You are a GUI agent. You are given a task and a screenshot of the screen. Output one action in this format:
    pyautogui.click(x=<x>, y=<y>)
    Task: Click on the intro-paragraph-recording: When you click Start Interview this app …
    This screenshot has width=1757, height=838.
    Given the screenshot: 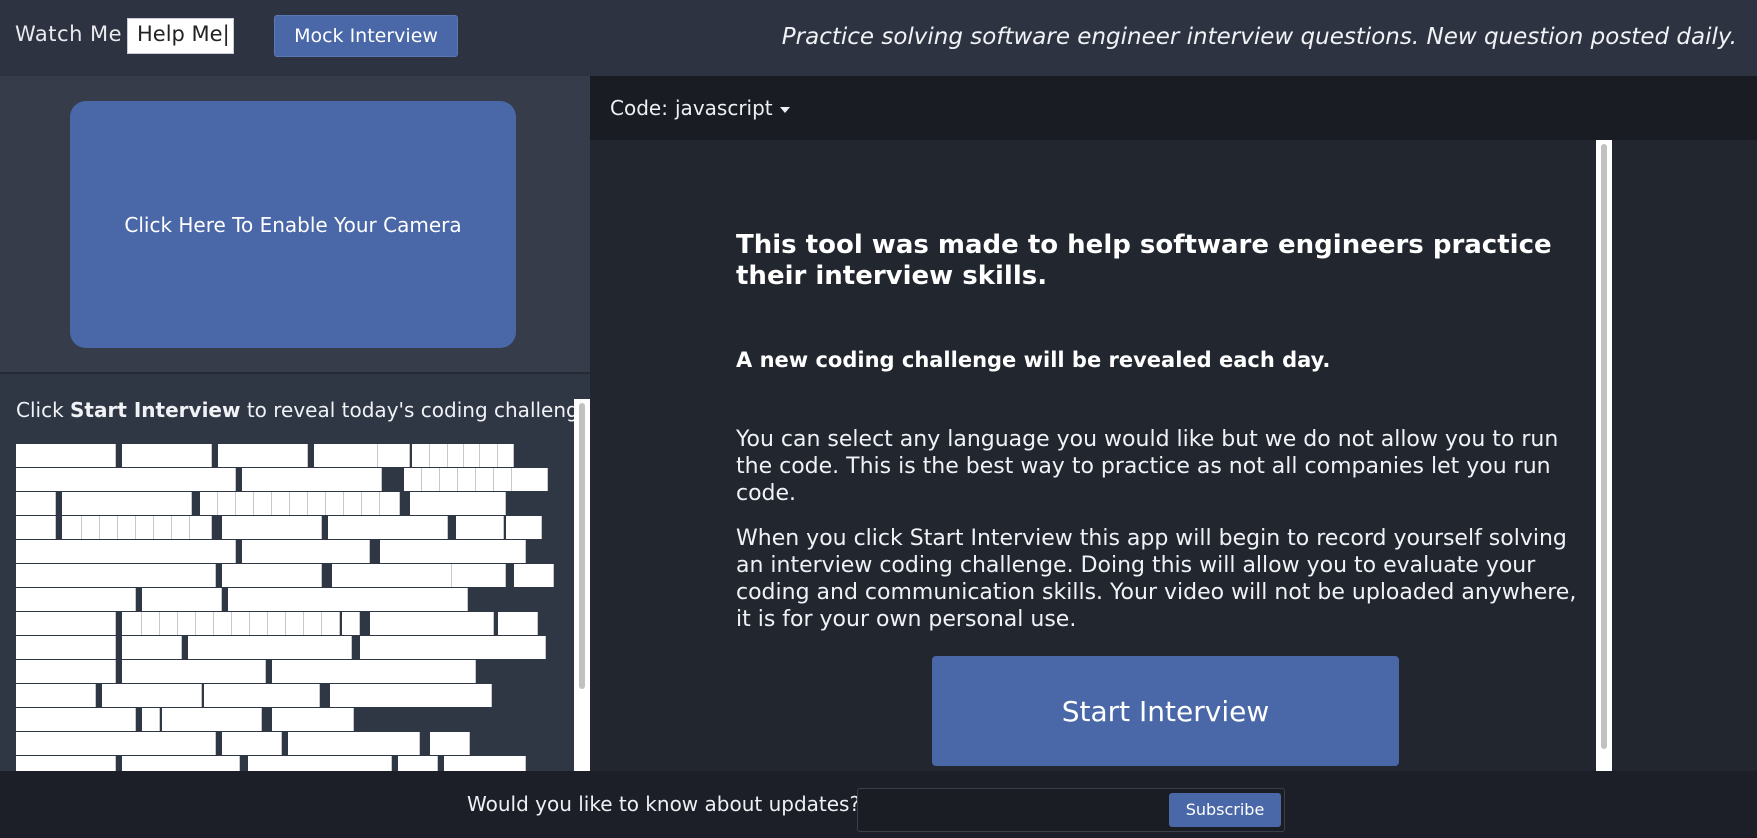 What is the action you would take?
    pyautogui.click(x=1156, y=579)
    